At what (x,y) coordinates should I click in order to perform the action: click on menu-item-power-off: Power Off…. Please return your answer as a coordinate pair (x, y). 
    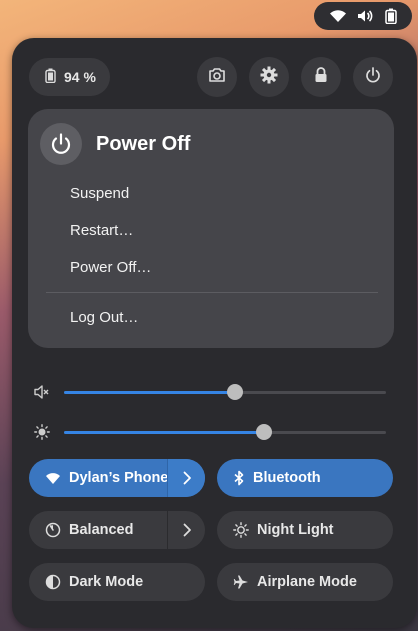
    Looking at the image, I should click on (110, 267).